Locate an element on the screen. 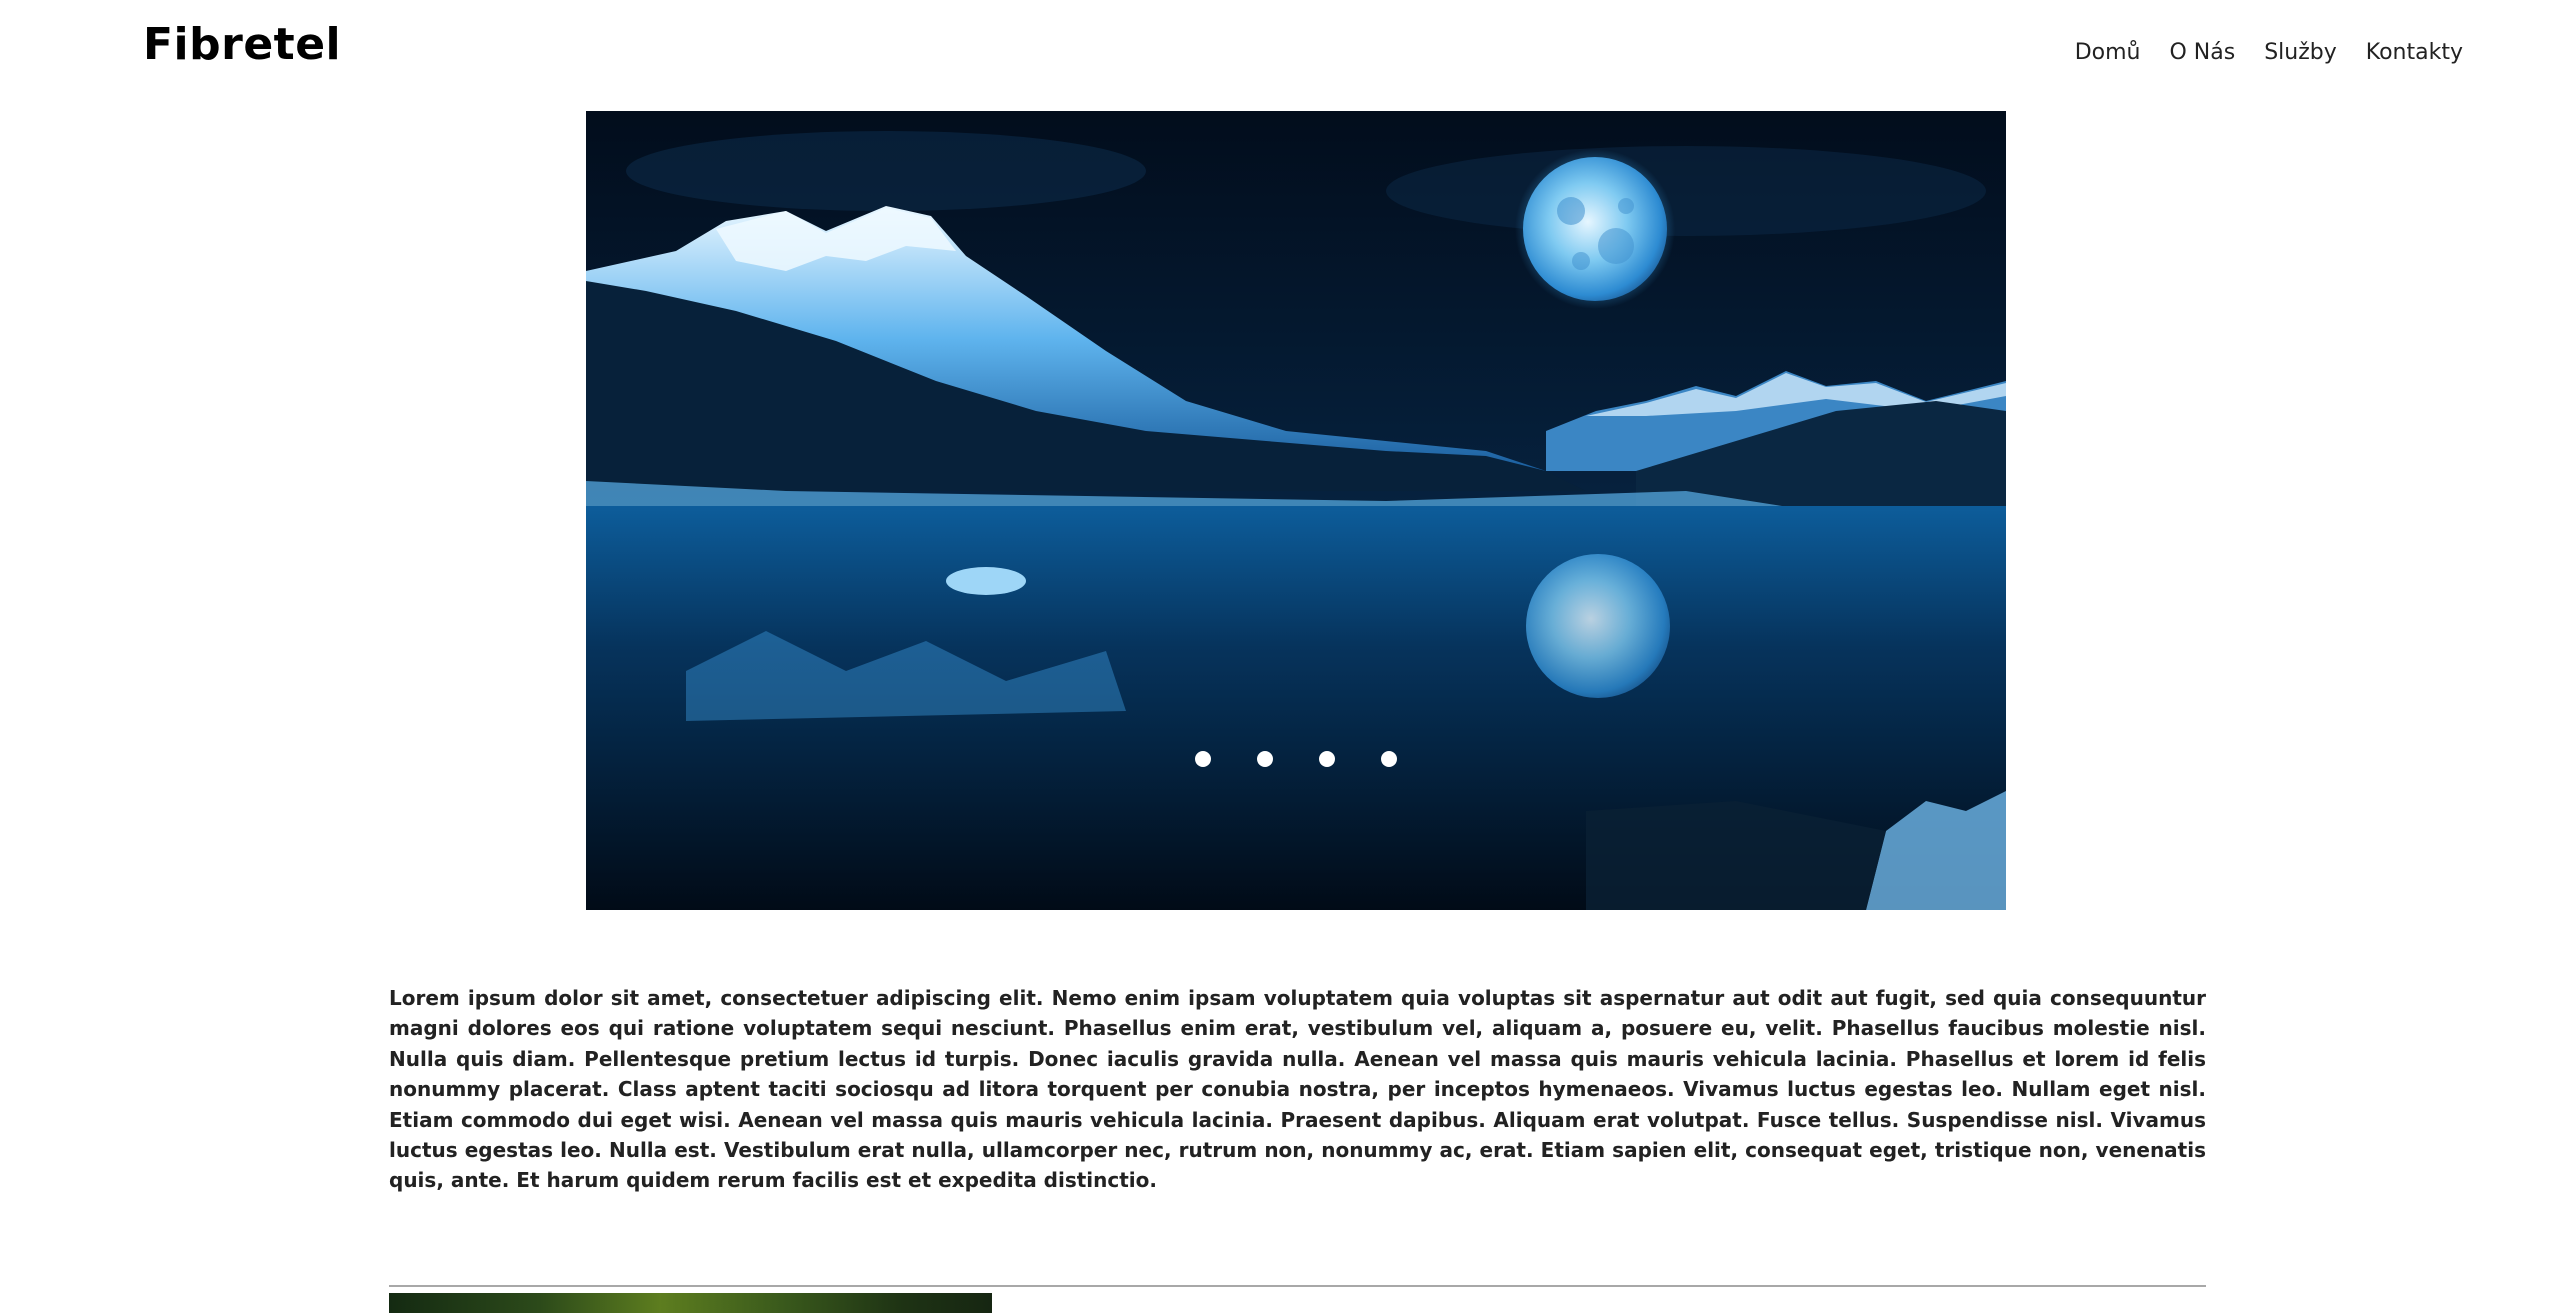 This screenshot has width=2560, height=1313. main-nav: Domů O Nás Služby Kontakty is located at coordinates (2269, 53).